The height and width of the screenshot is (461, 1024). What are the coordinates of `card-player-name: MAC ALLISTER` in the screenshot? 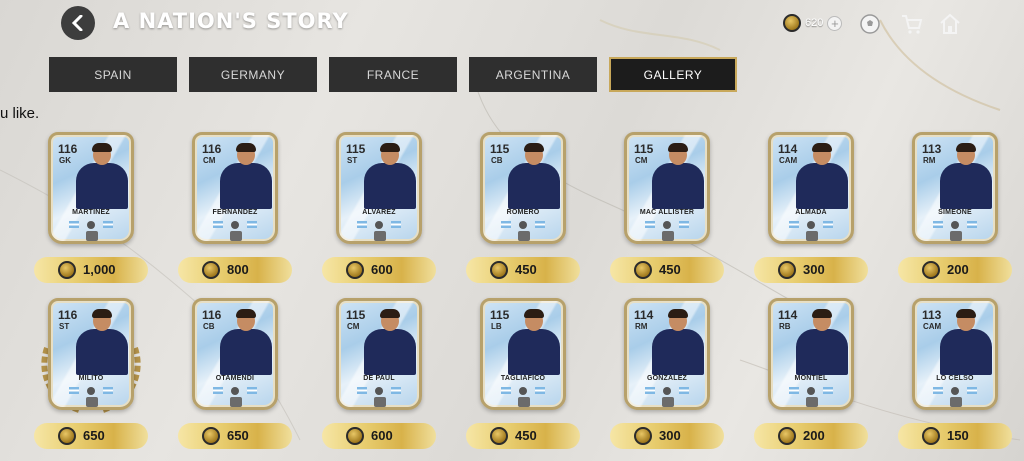 It's located at (667, 212).